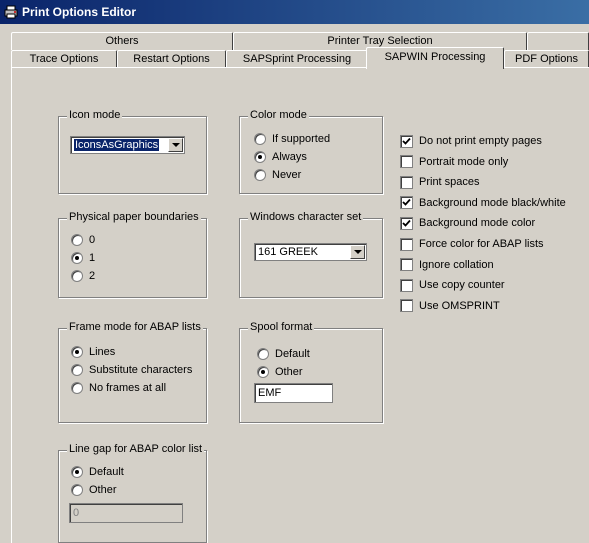  I want to click on force-color-abap-lists-checkbox: Force color for ABAP lists, so click(472, 244).